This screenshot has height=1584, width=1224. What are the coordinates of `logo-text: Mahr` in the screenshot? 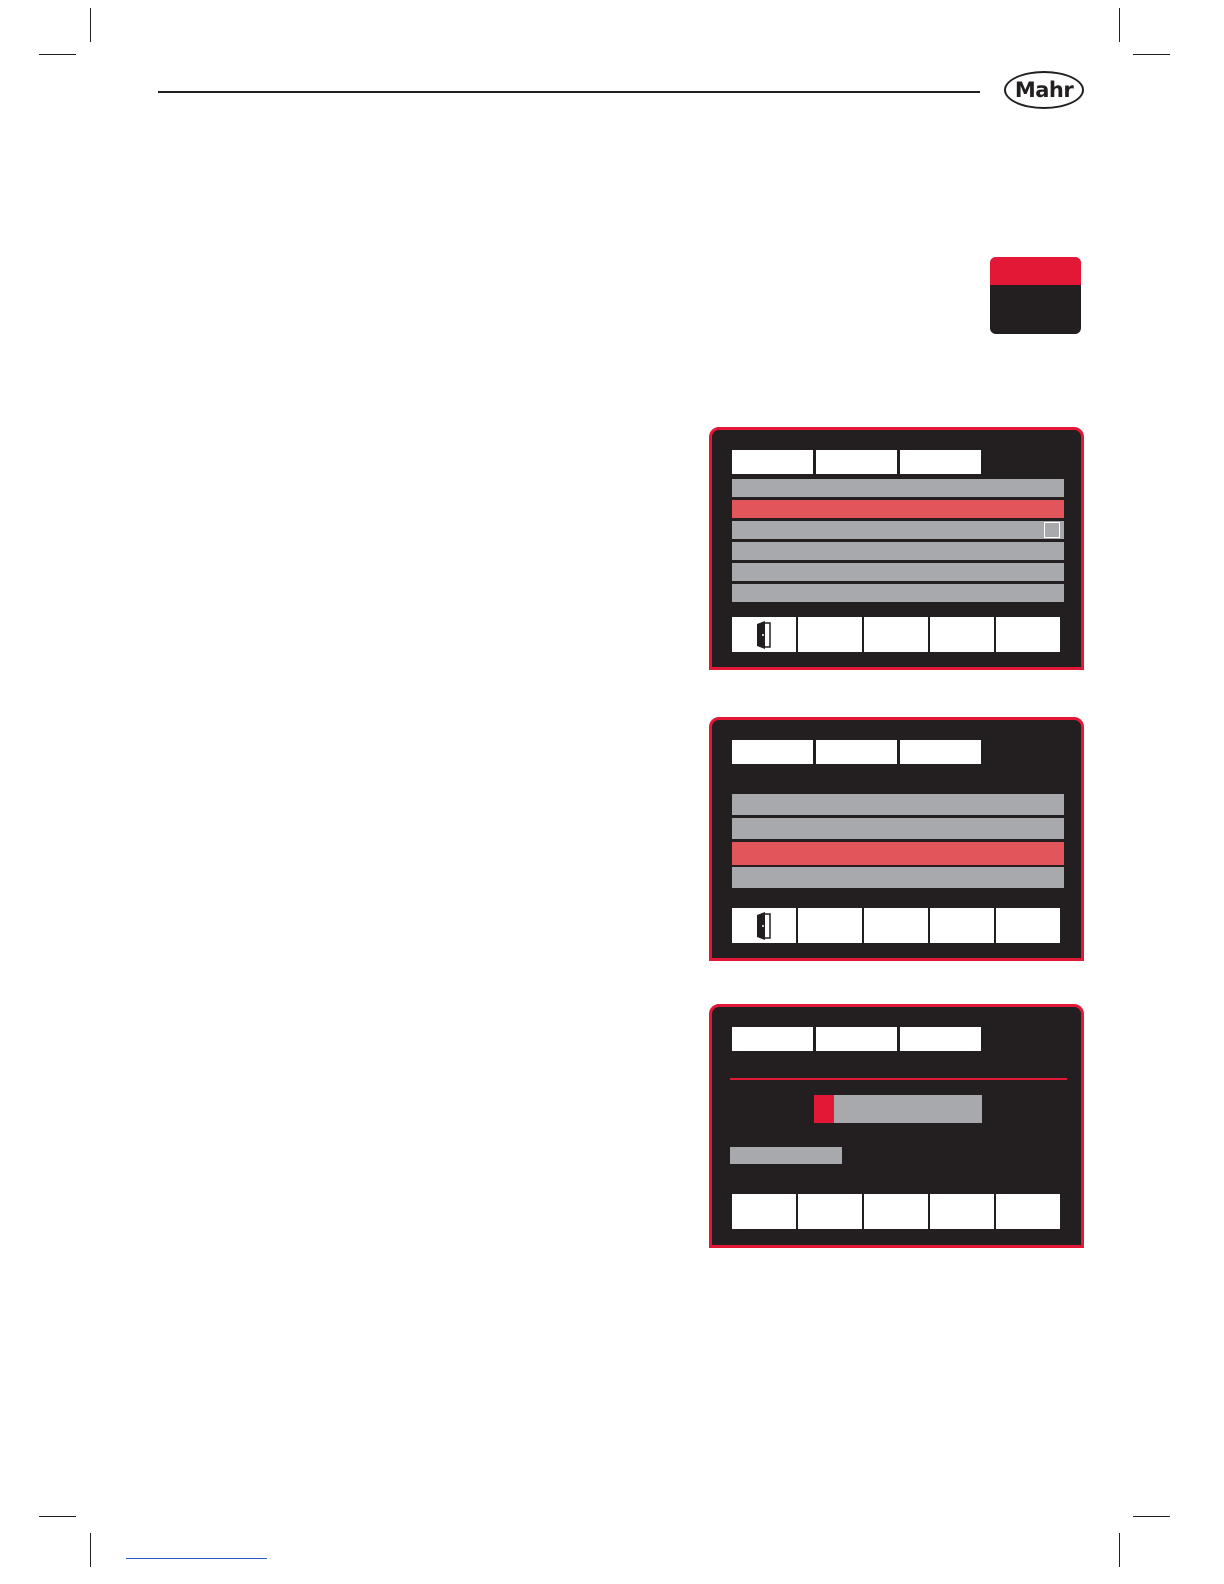 It's located at (1044, 90).